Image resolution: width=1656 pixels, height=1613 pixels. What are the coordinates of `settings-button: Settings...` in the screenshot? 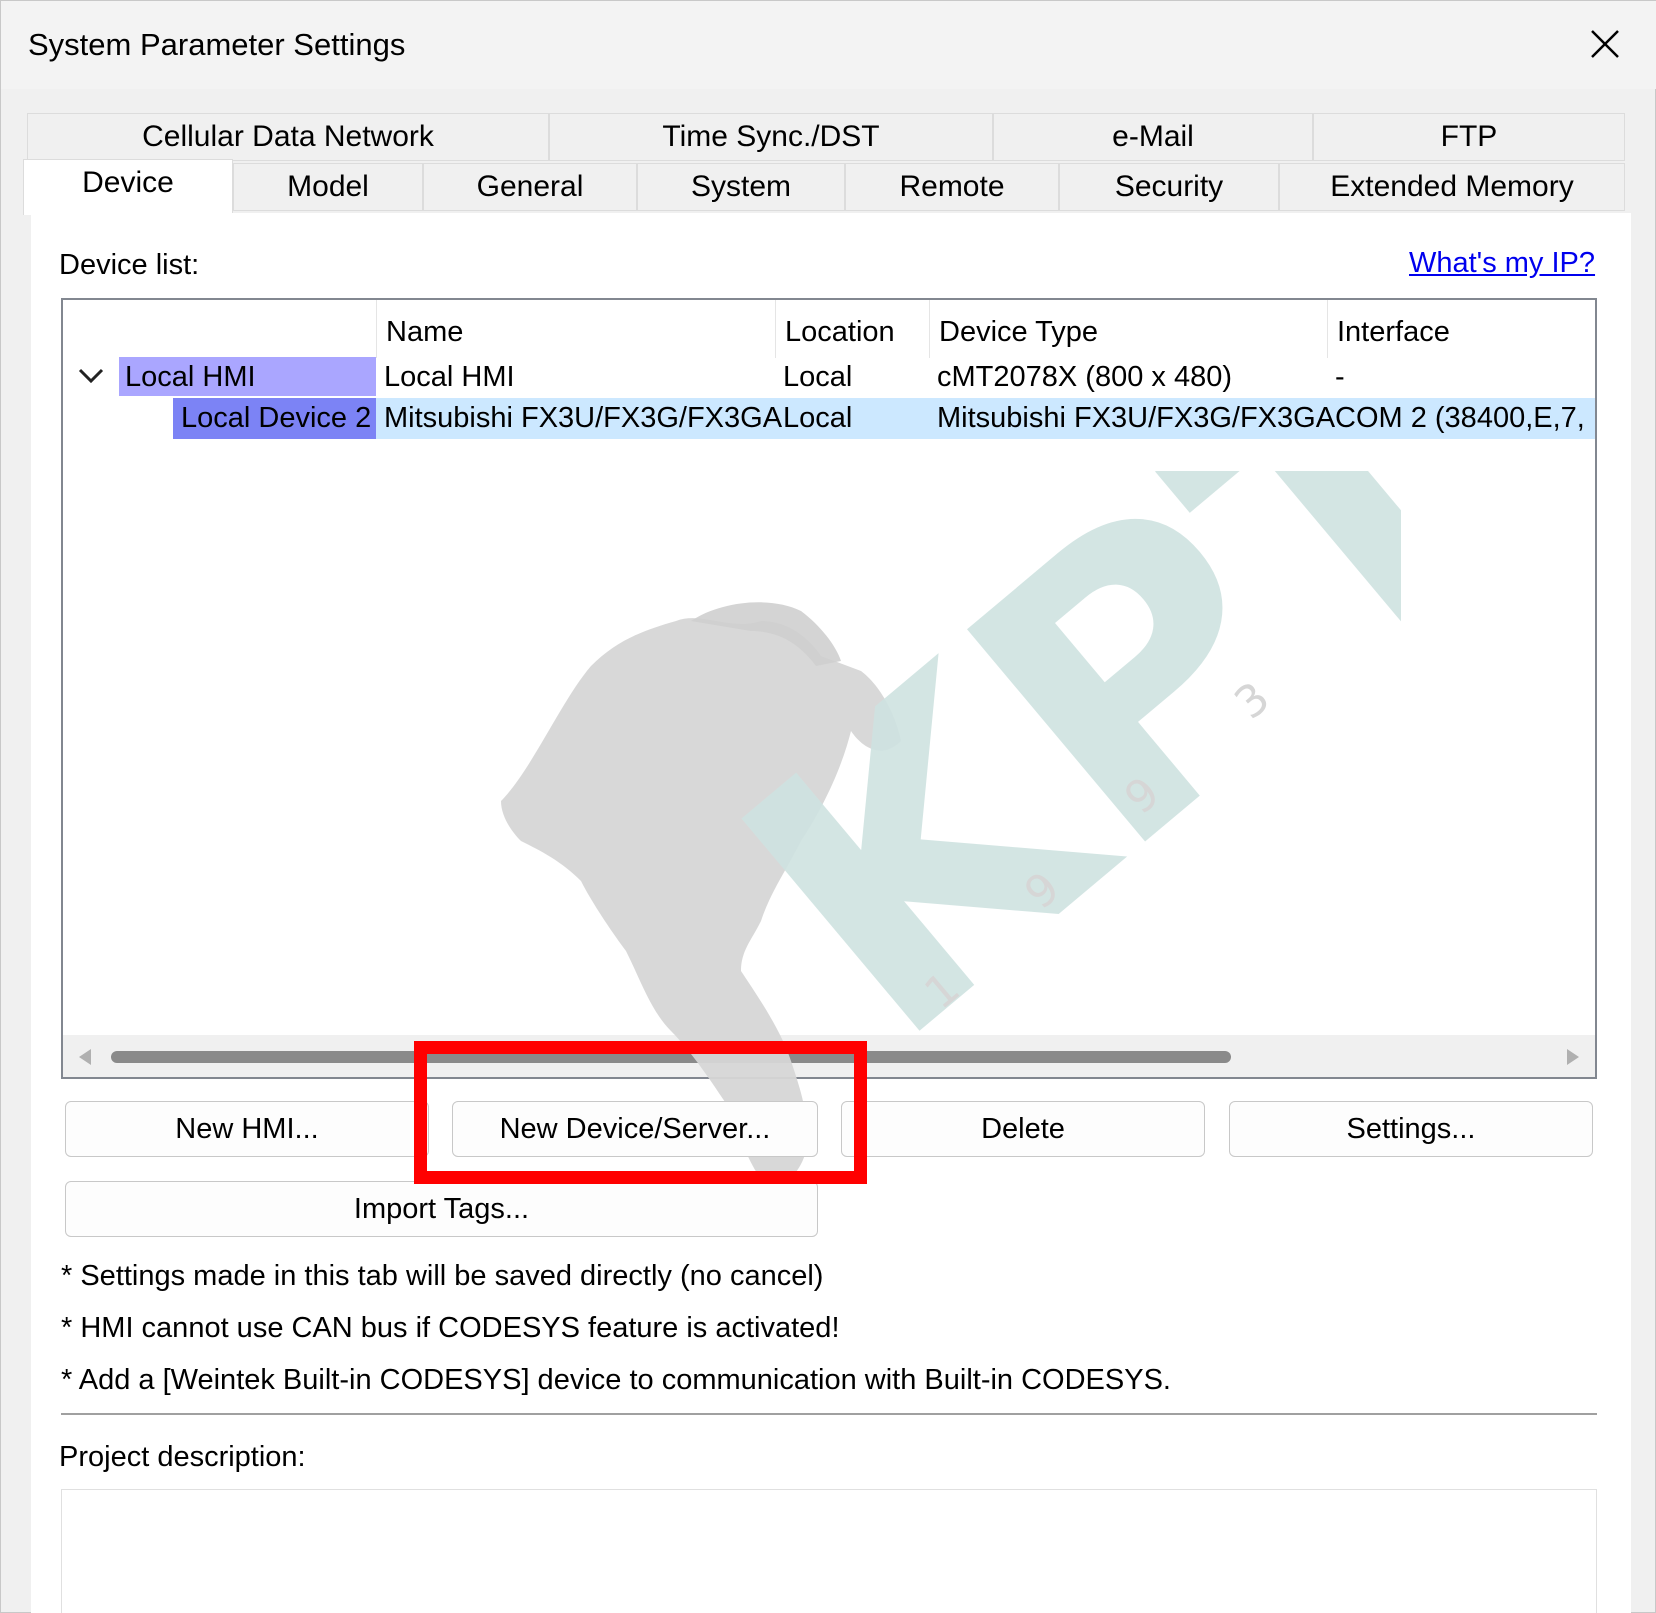 It's located at (1411, 1129).